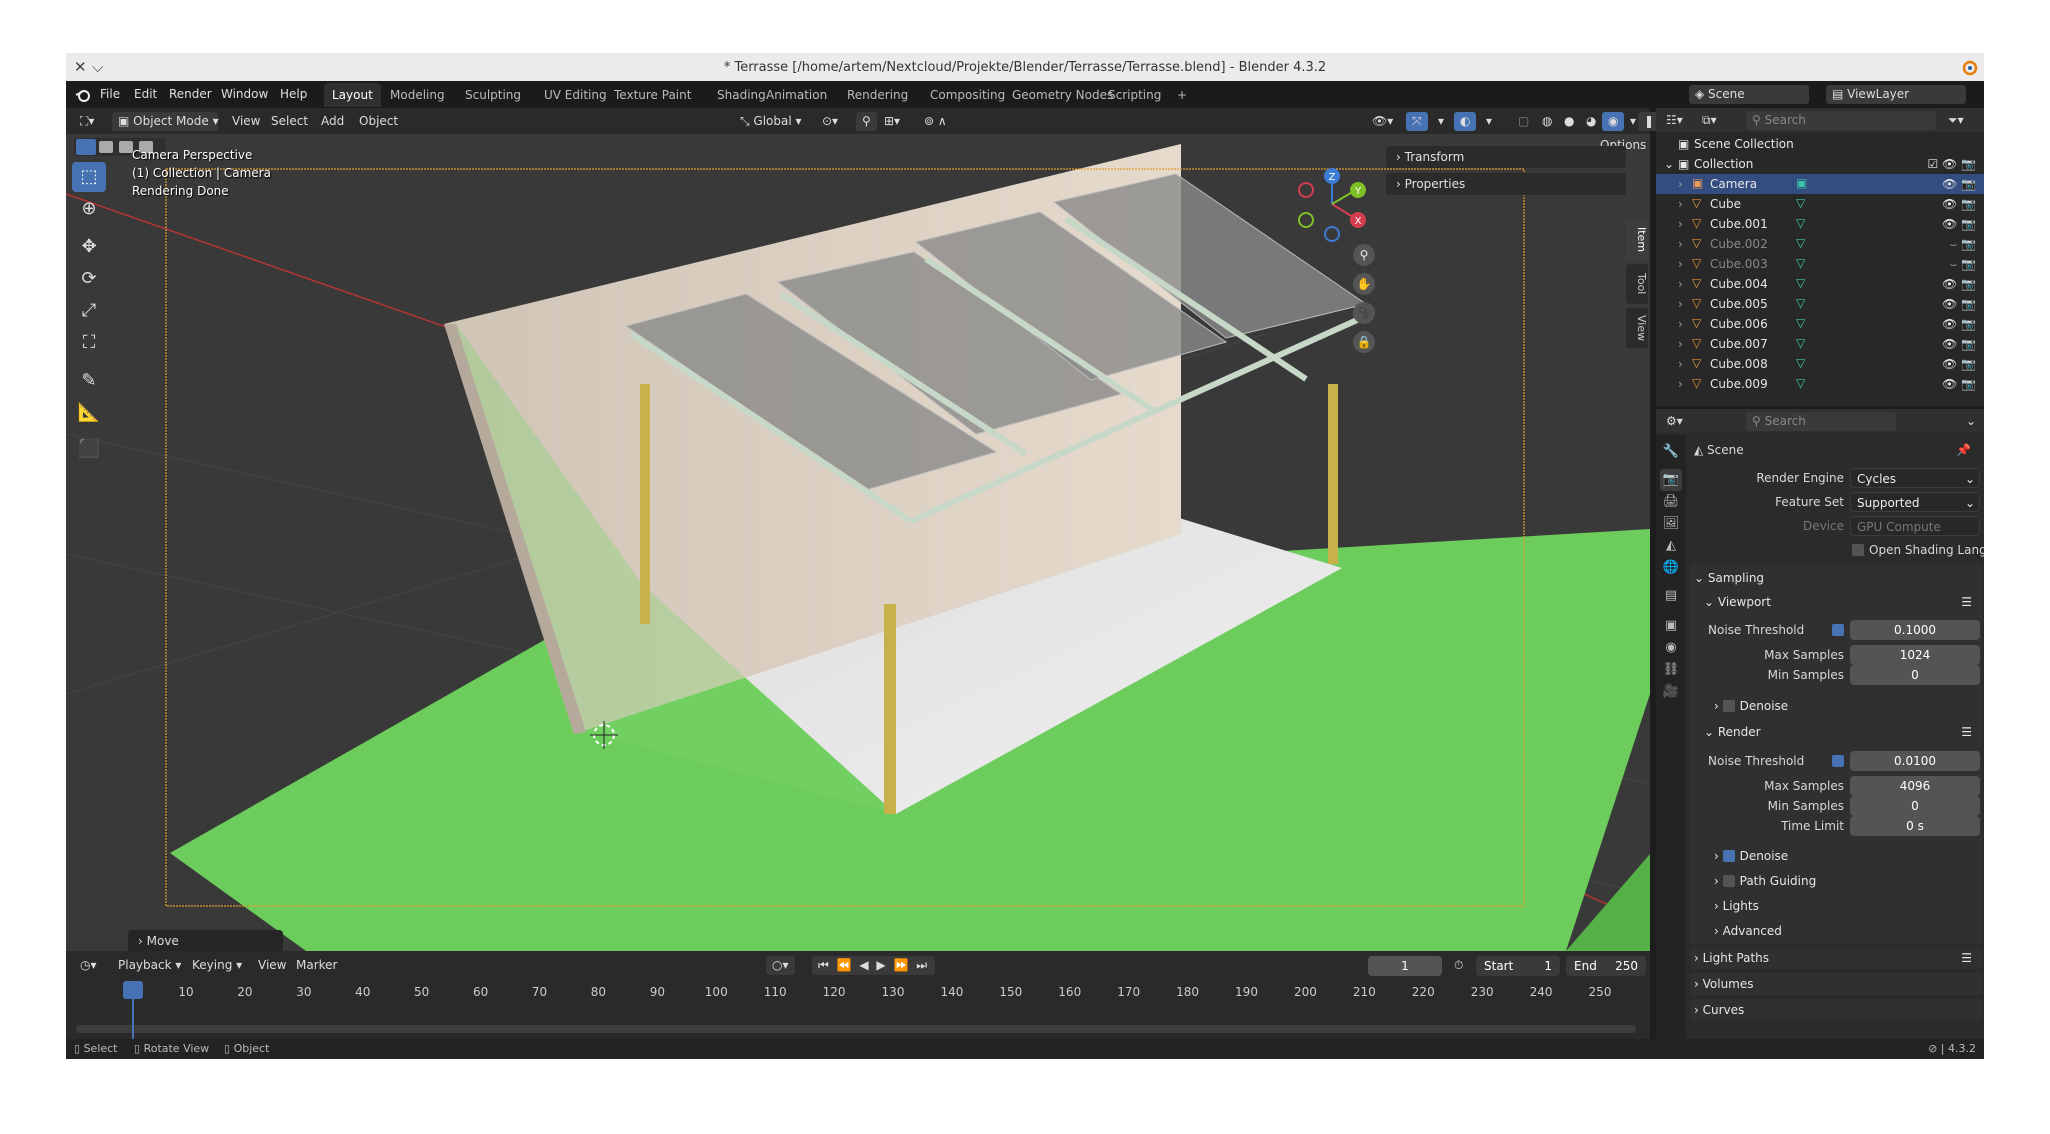  What do you see at coordinates (1849, 906) in the screenshot?
I see `lights-subpanel-header: › Lights` at bounding box center [1849, 906].